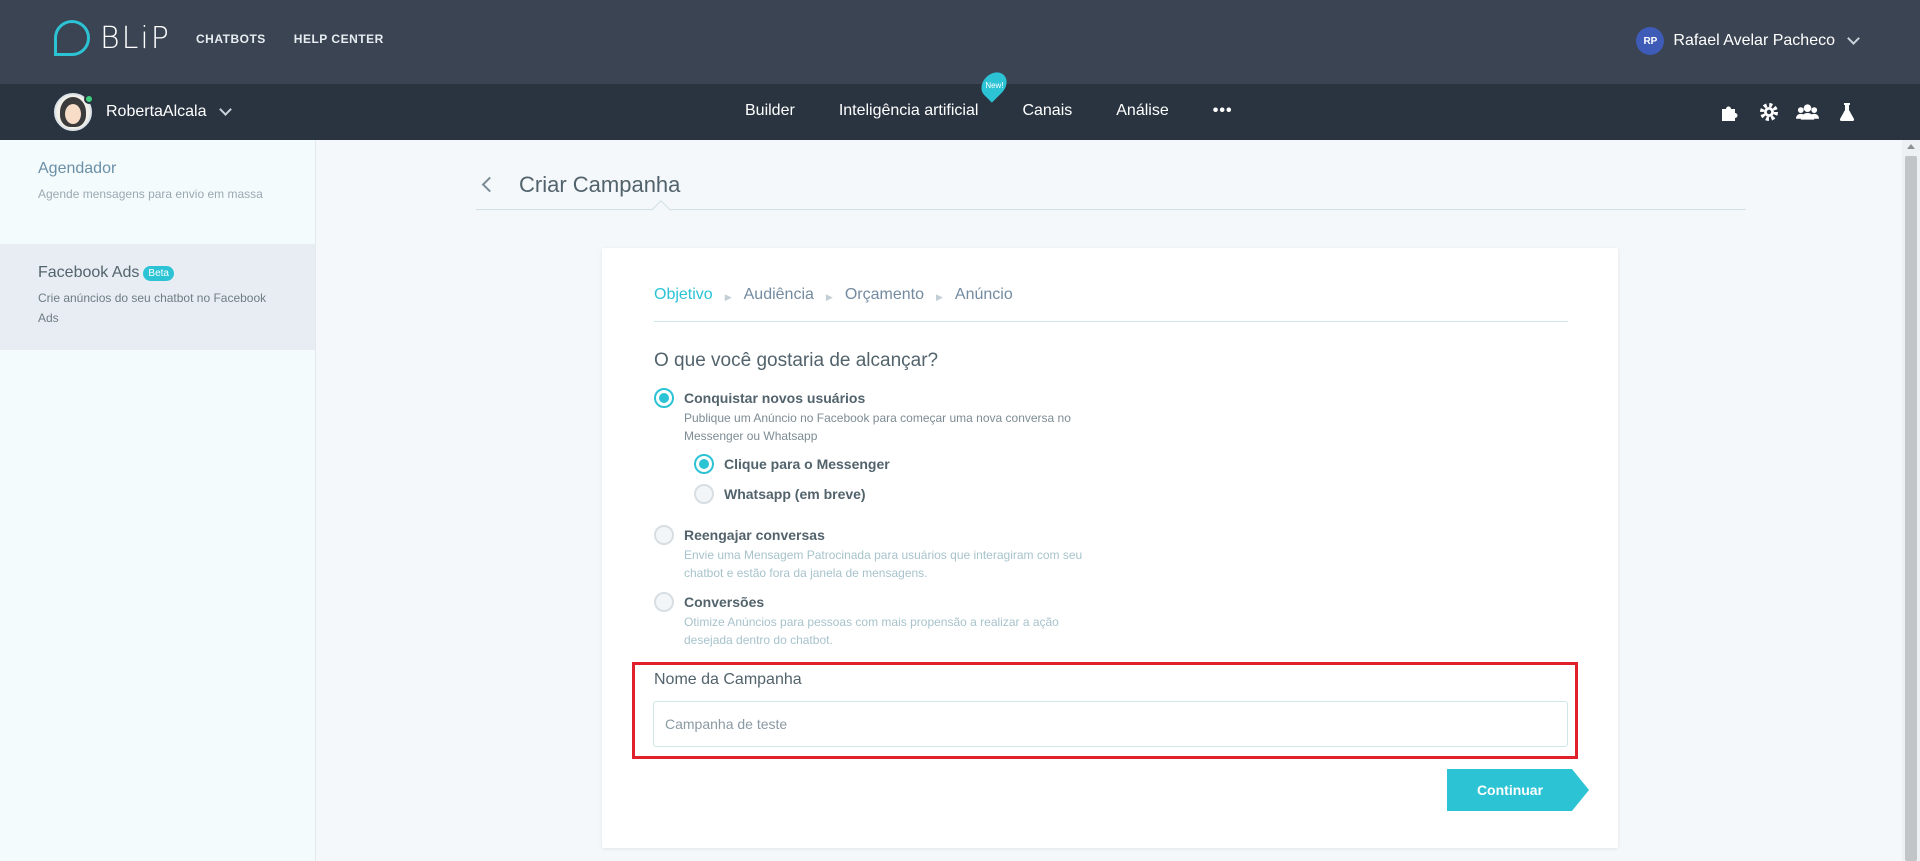 Image resolution: width=1920 pixels, height=861 pixels. What do you see at coordinates (754, 535) in the screenshot?
I see `option-label: Reengajar conversas` at bounding box center [754, 535].